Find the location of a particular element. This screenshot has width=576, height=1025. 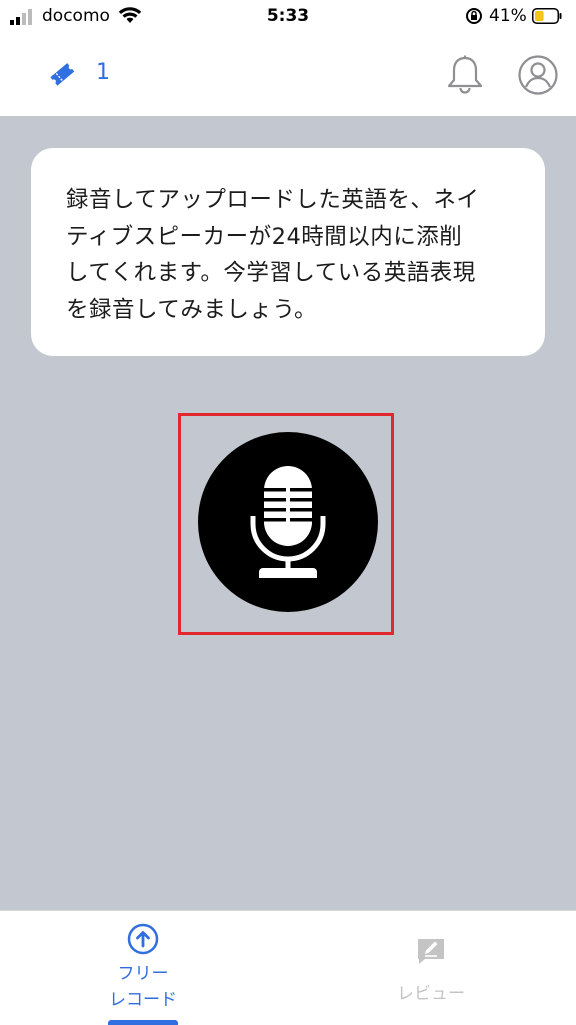

instruction-line: を録音してみましょう。 is located at coordinates (191, 309).